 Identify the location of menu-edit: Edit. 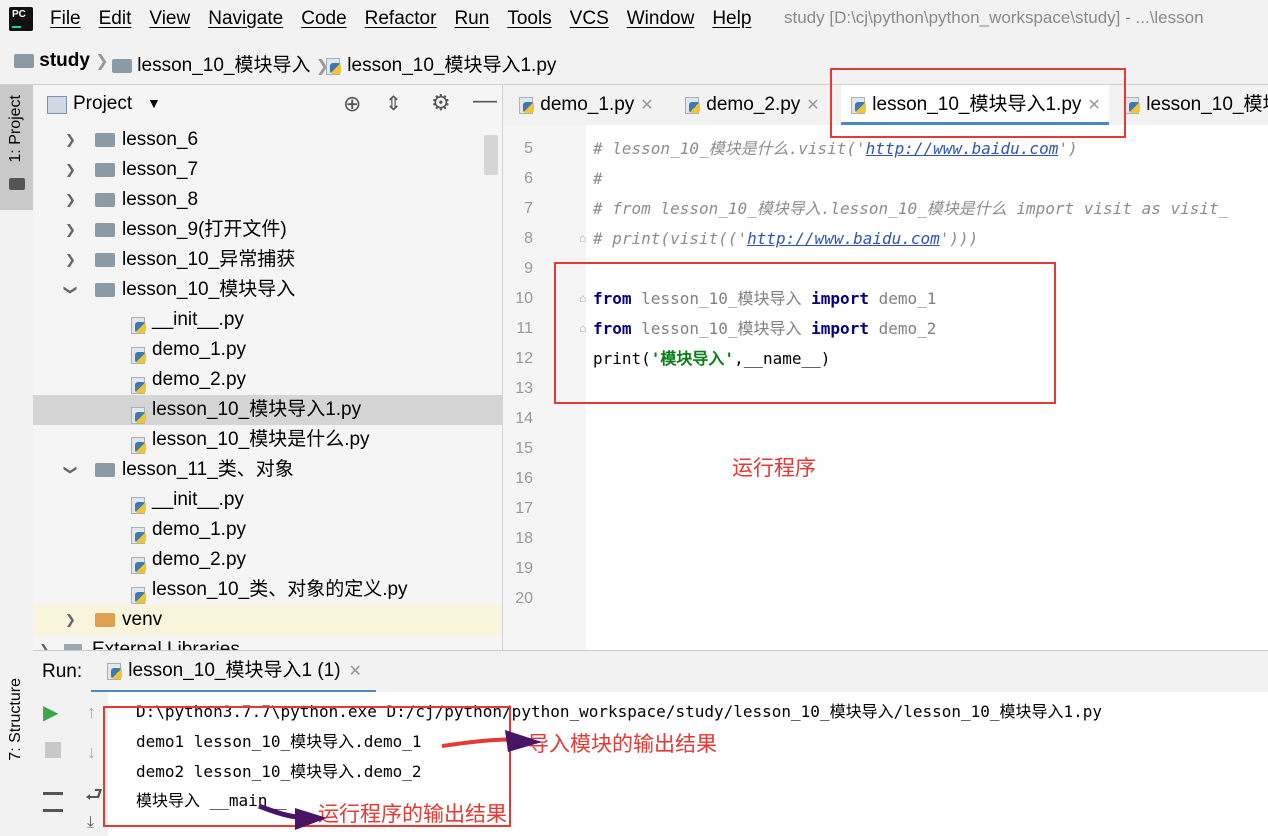
(115, 19).